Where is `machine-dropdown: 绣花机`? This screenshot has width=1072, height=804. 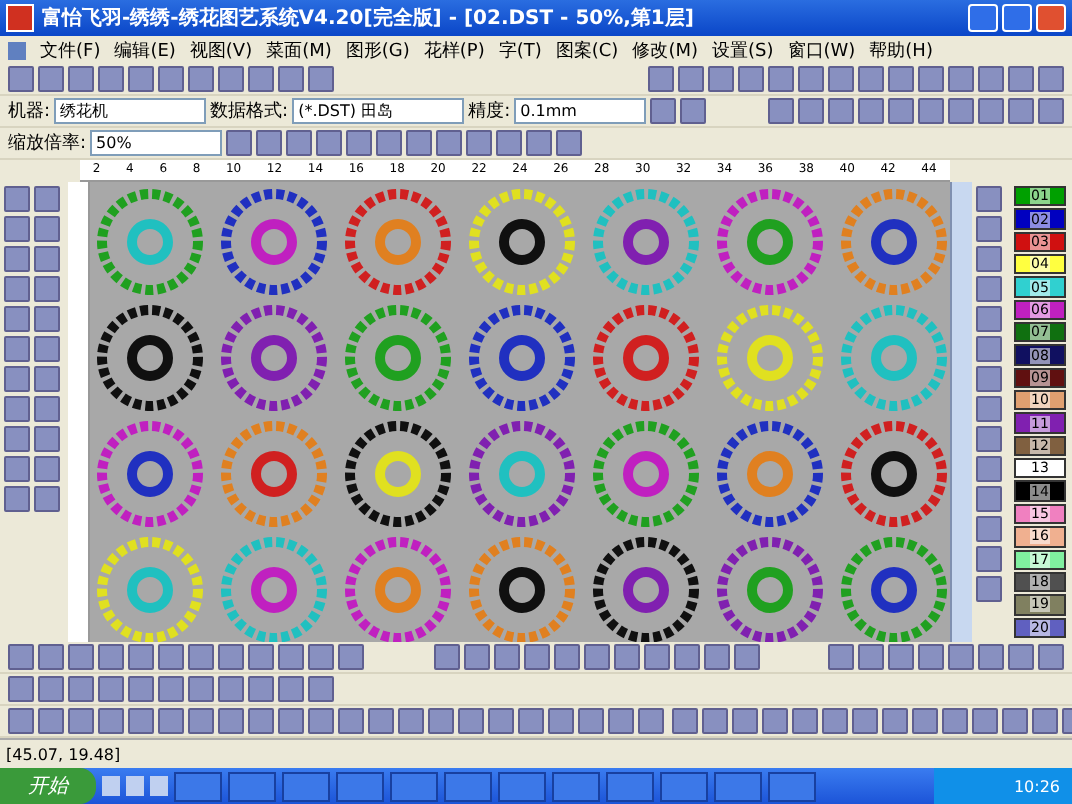 machine-dropdown: 绣花机 is located at coordinates (130, 111).